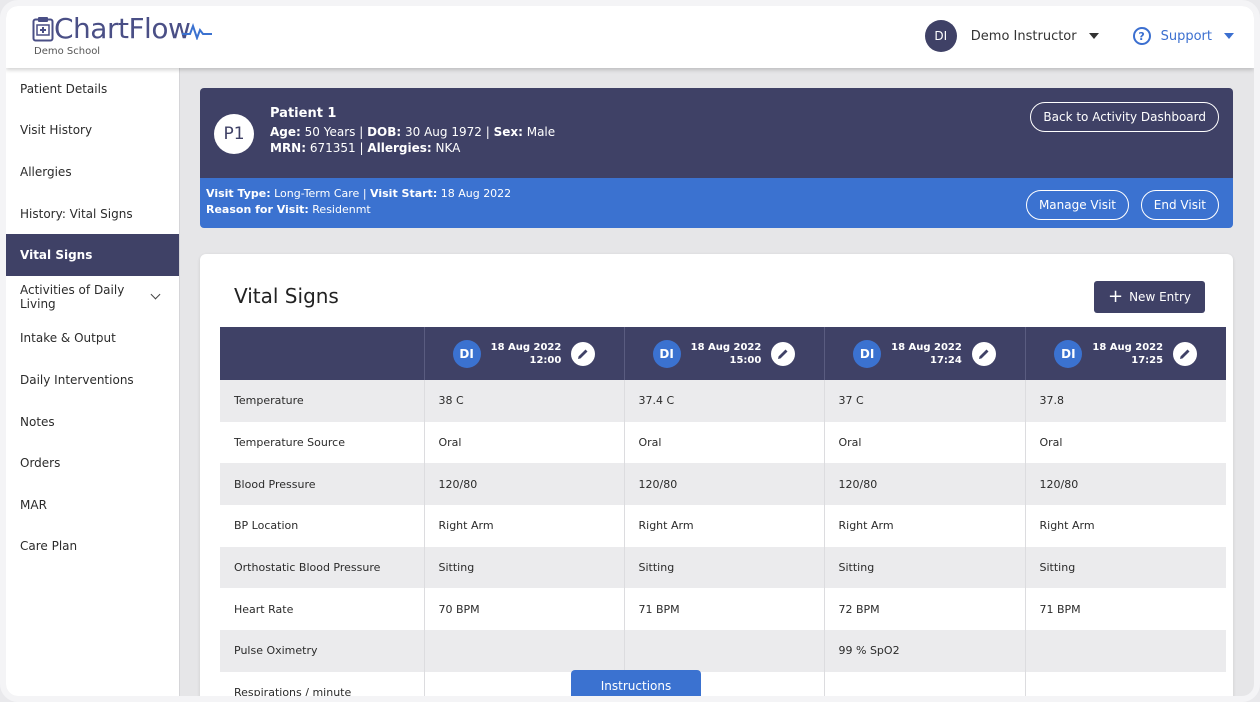  I want to click on table-cell: Oral, so click(924, 442).